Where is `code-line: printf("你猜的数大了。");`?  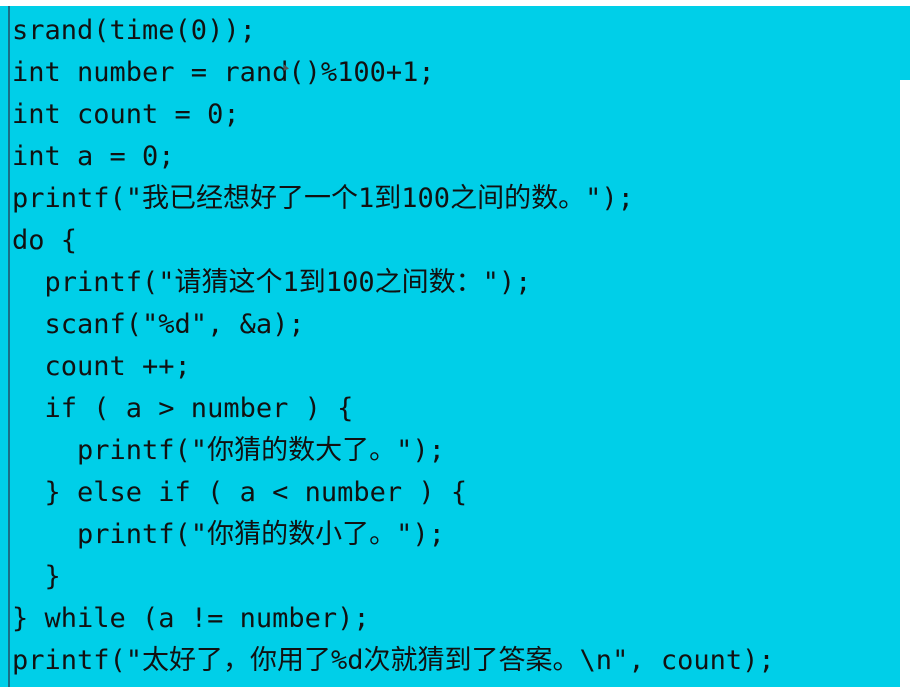 code-line: printf("你猜的数大了。"); is located at coordinates (228, 450).